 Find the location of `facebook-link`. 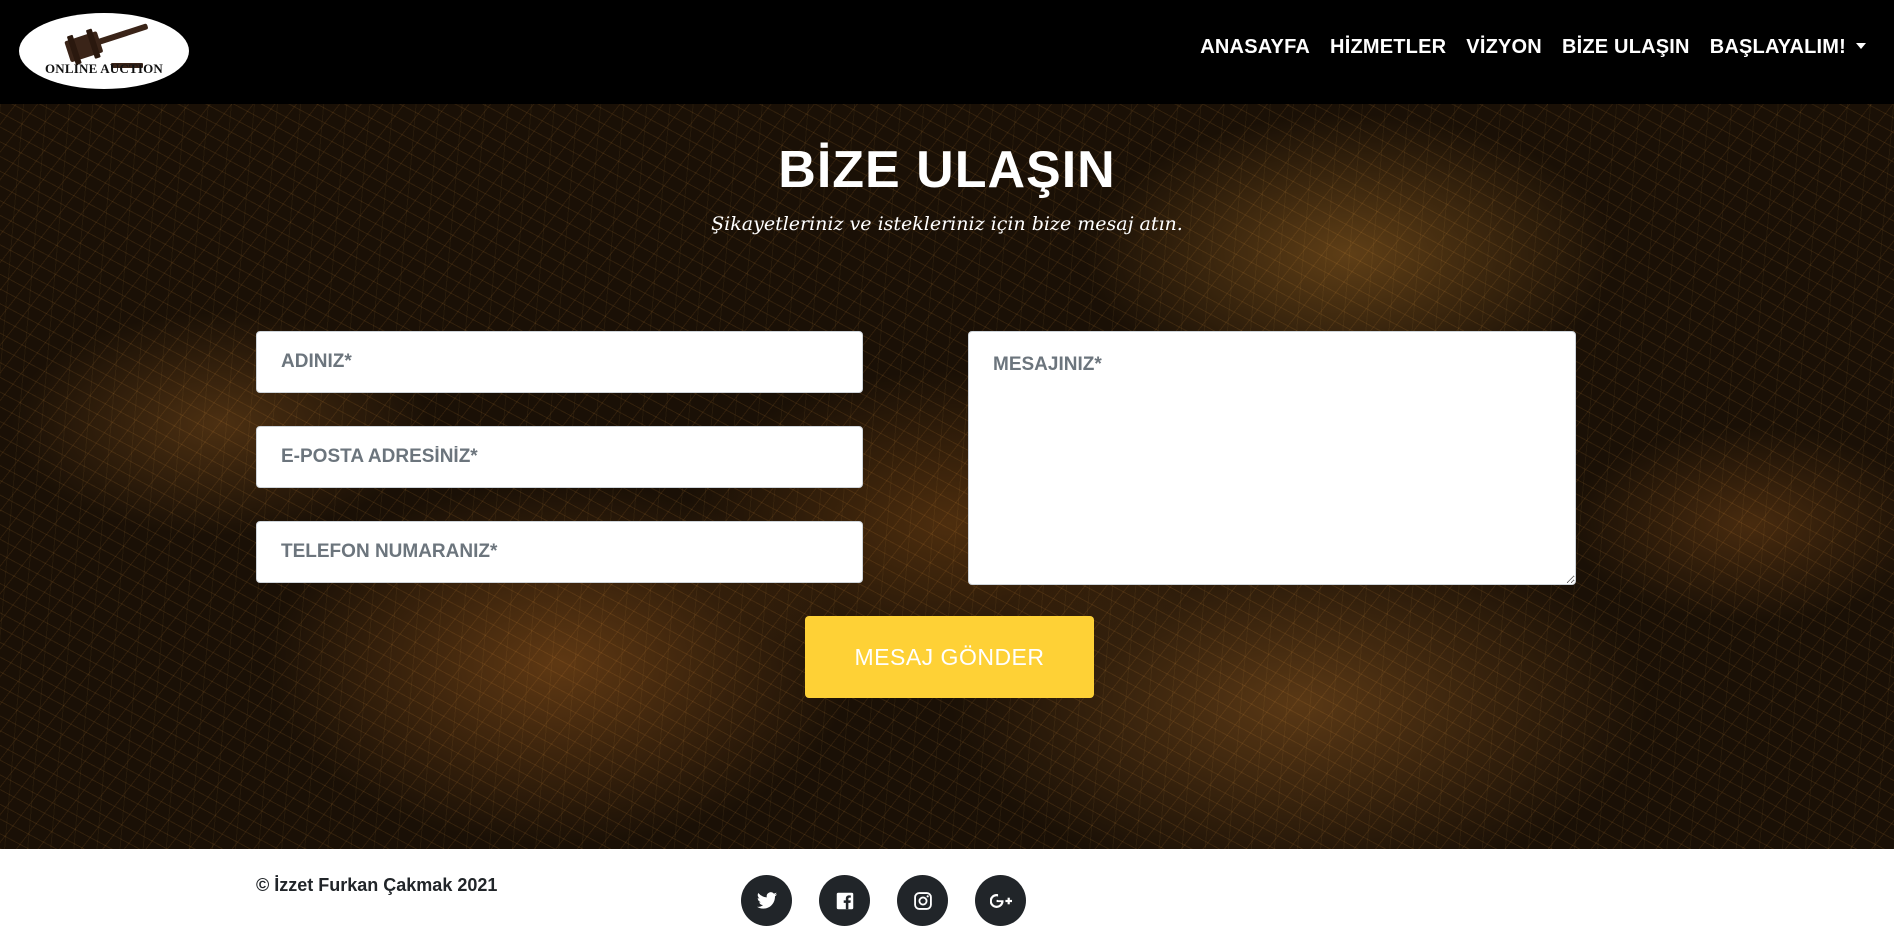

facebook-link is located at coordinates (844, 900).